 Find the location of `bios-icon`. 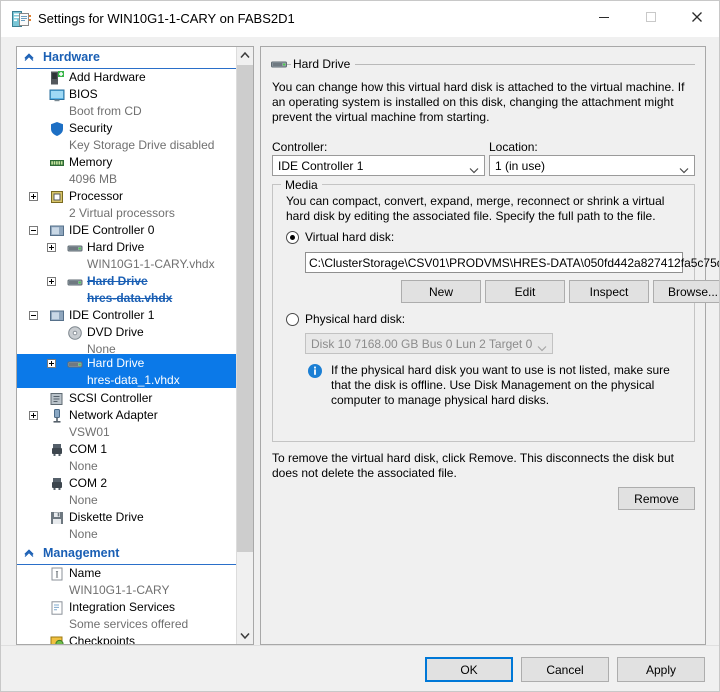

bios-icon is located at coordinates (57, 95).